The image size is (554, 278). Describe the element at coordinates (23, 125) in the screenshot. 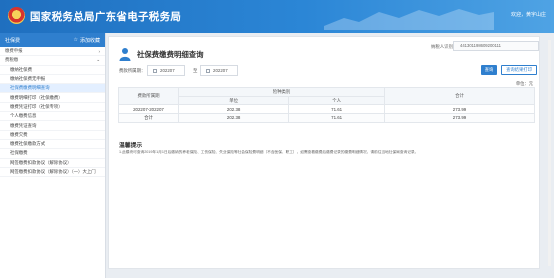

I see `sidebar-item-label: 缴费凭证查询` at that location.